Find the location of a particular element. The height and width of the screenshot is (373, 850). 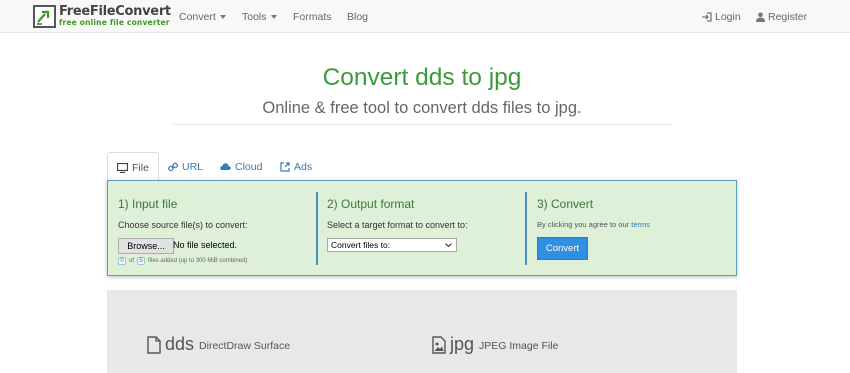

tab-ads: Ads is located at coordinates (296, 166).